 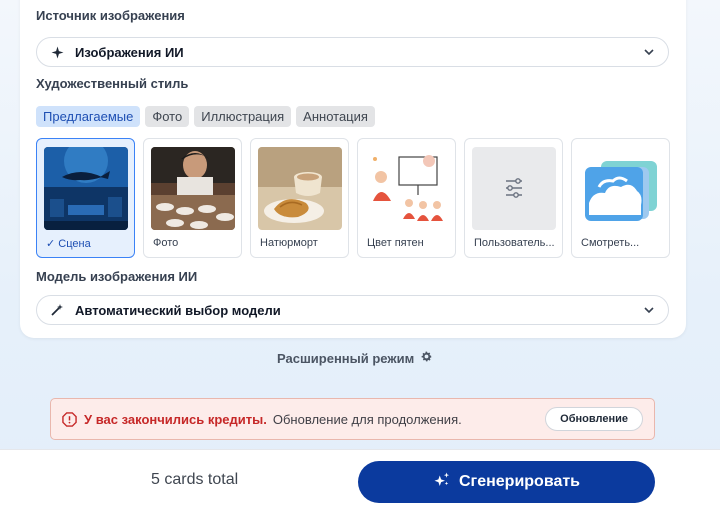 I want to click on footer-bar: 5 cards total Сгенерировать, so click(x=360, y=480).